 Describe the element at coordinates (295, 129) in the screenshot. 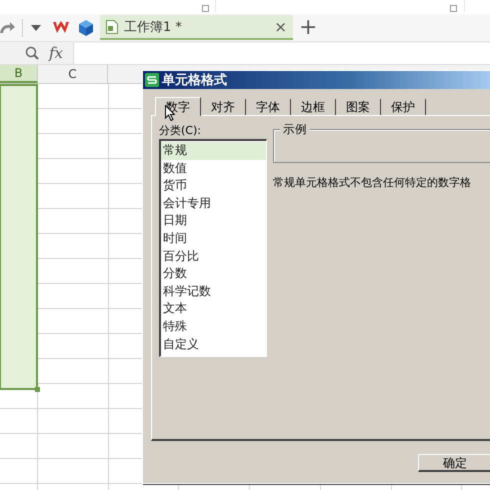

I see `sample-label: 示例` at that location.